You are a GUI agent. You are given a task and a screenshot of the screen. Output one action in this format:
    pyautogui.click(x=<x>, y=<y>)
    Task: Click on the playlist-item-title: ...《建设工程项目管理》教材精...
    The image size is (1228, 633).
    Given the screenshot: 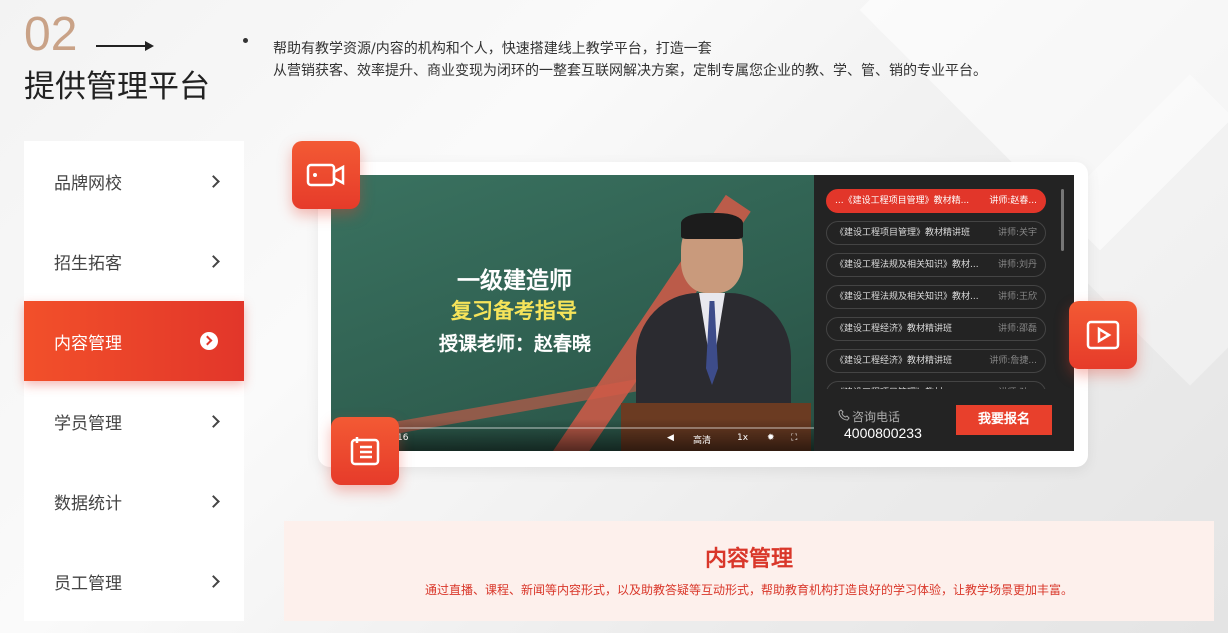 What is the action you would take?
    pyautogui.click(x=902, y=201)
    